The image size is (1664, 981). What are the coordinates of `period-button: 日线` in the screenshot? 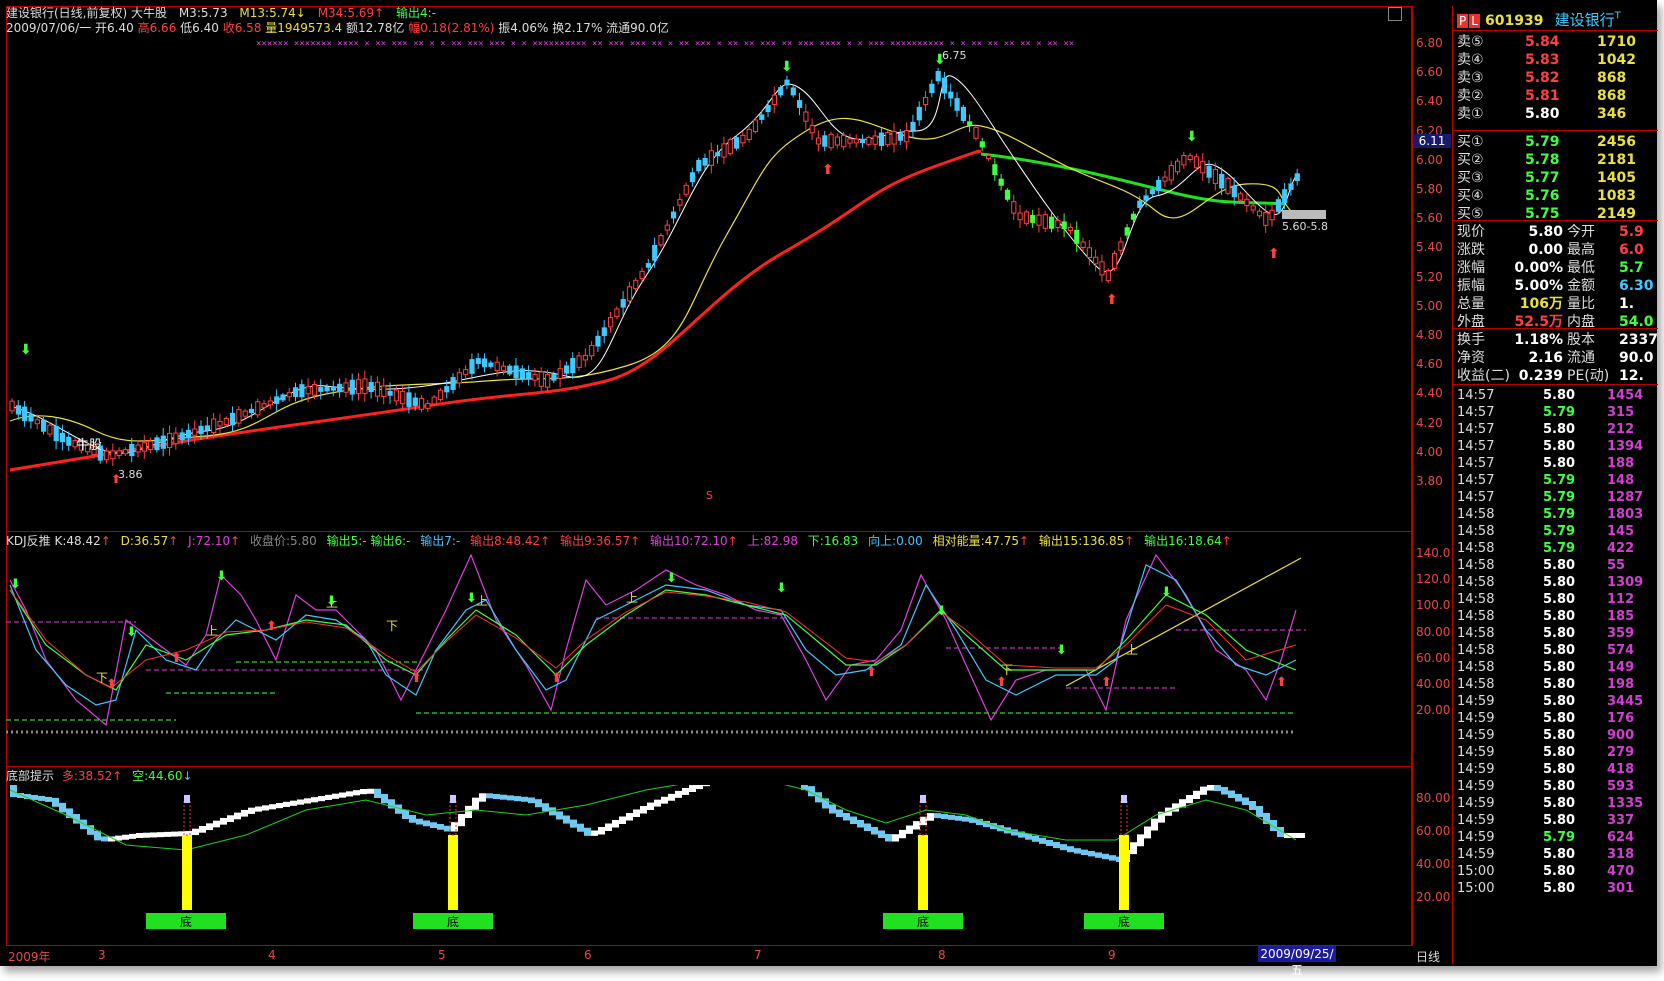 It's located at (1428, 956).